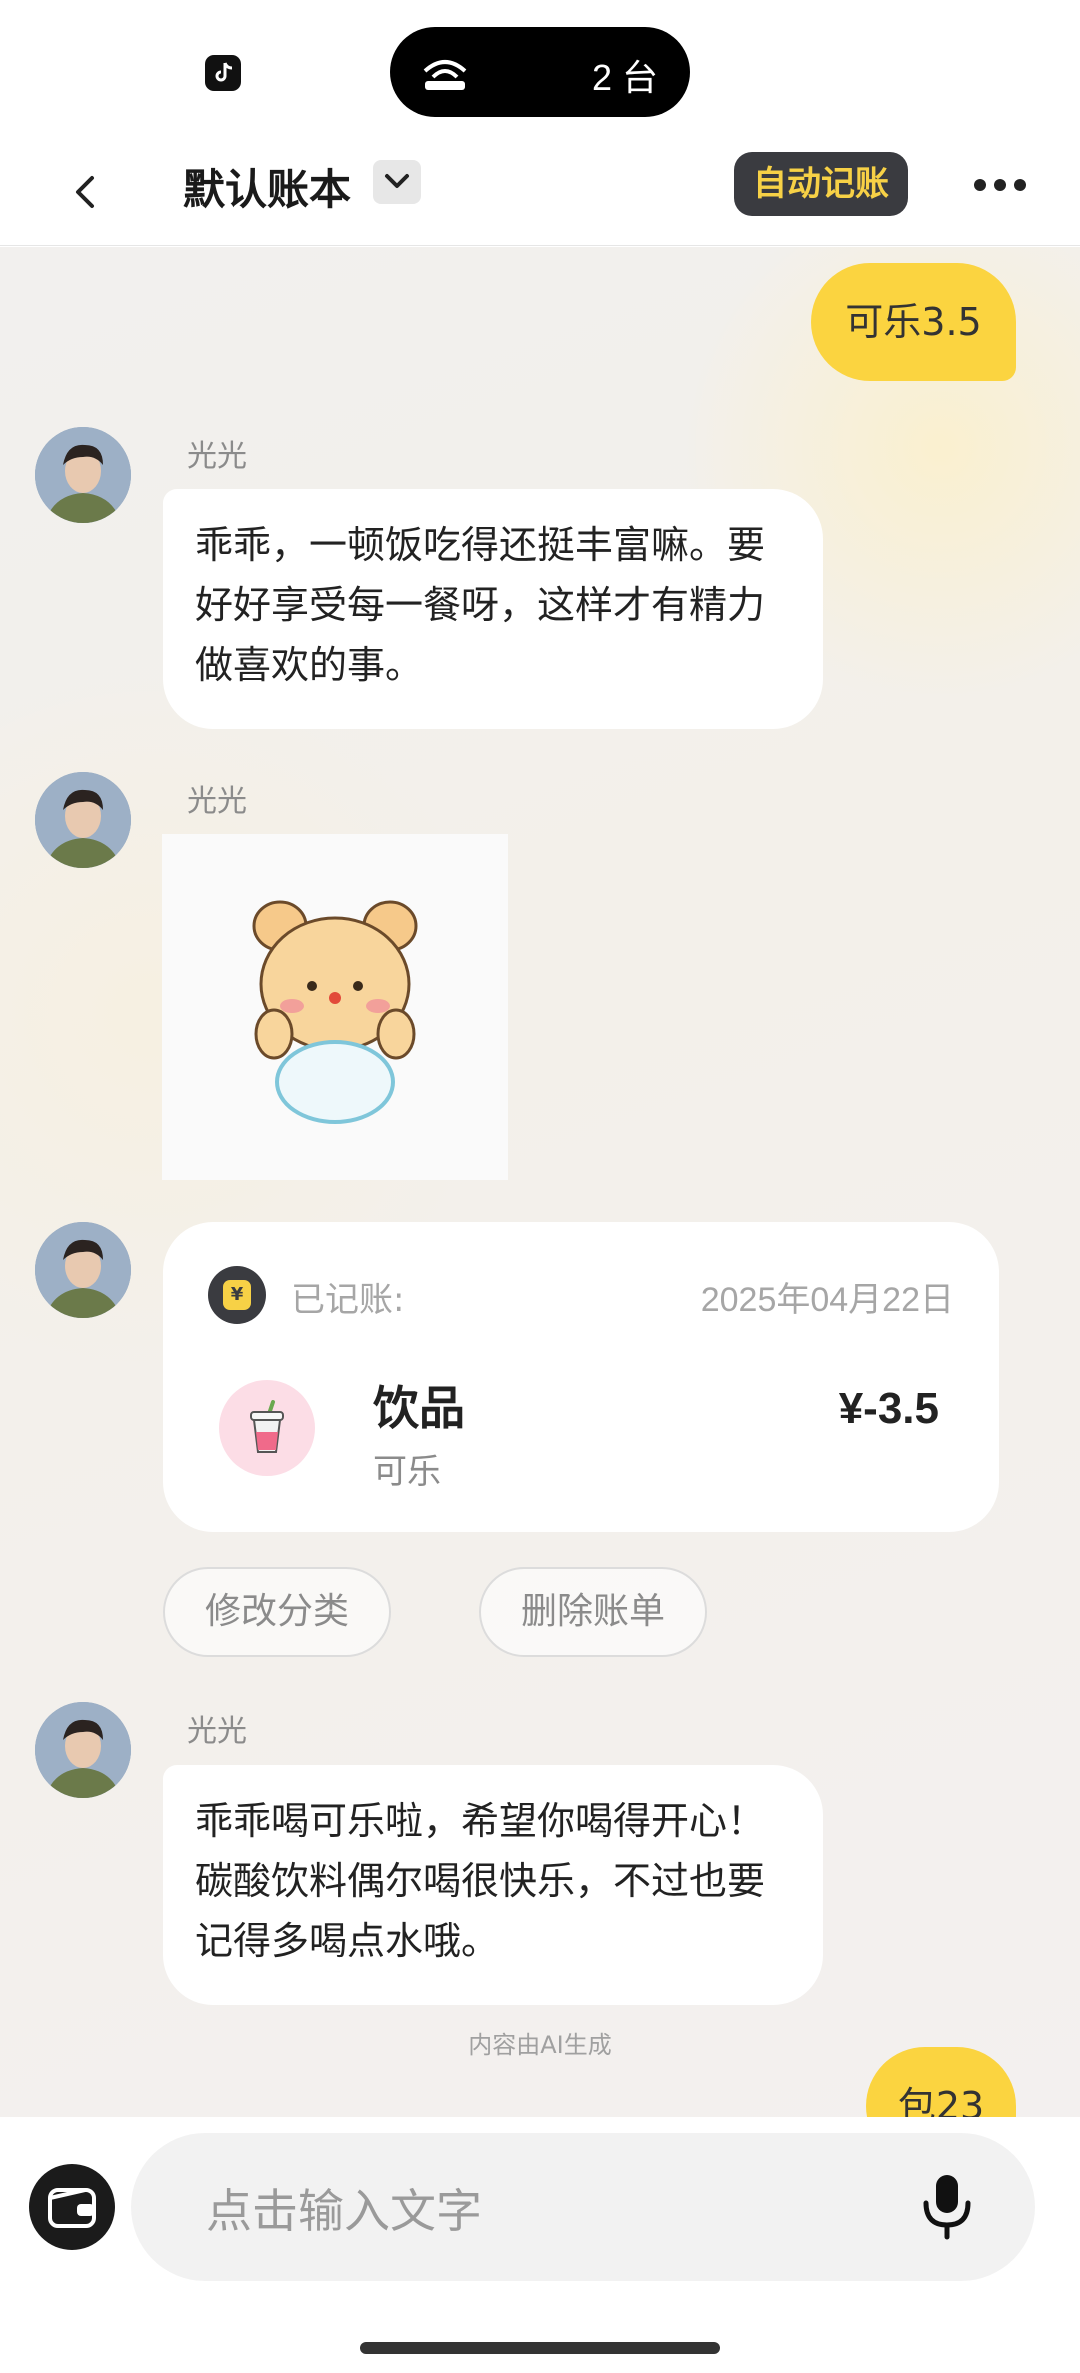 This screenshot has width=1080, height=2373. I want to click on bot-message: 乖乖喝可乐啦，希望你喝得开心！碳酸饮料偶尔喝很快乐，不过也要记得多喝点水哦。, so click(493, 1885).